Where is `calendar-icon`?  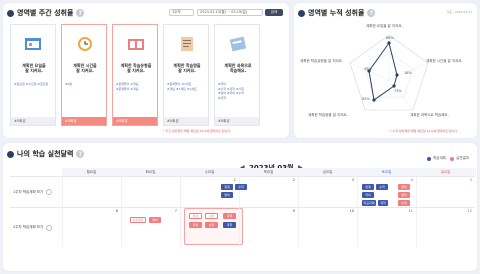 calendar-icon is located at coordinates (33, 44).